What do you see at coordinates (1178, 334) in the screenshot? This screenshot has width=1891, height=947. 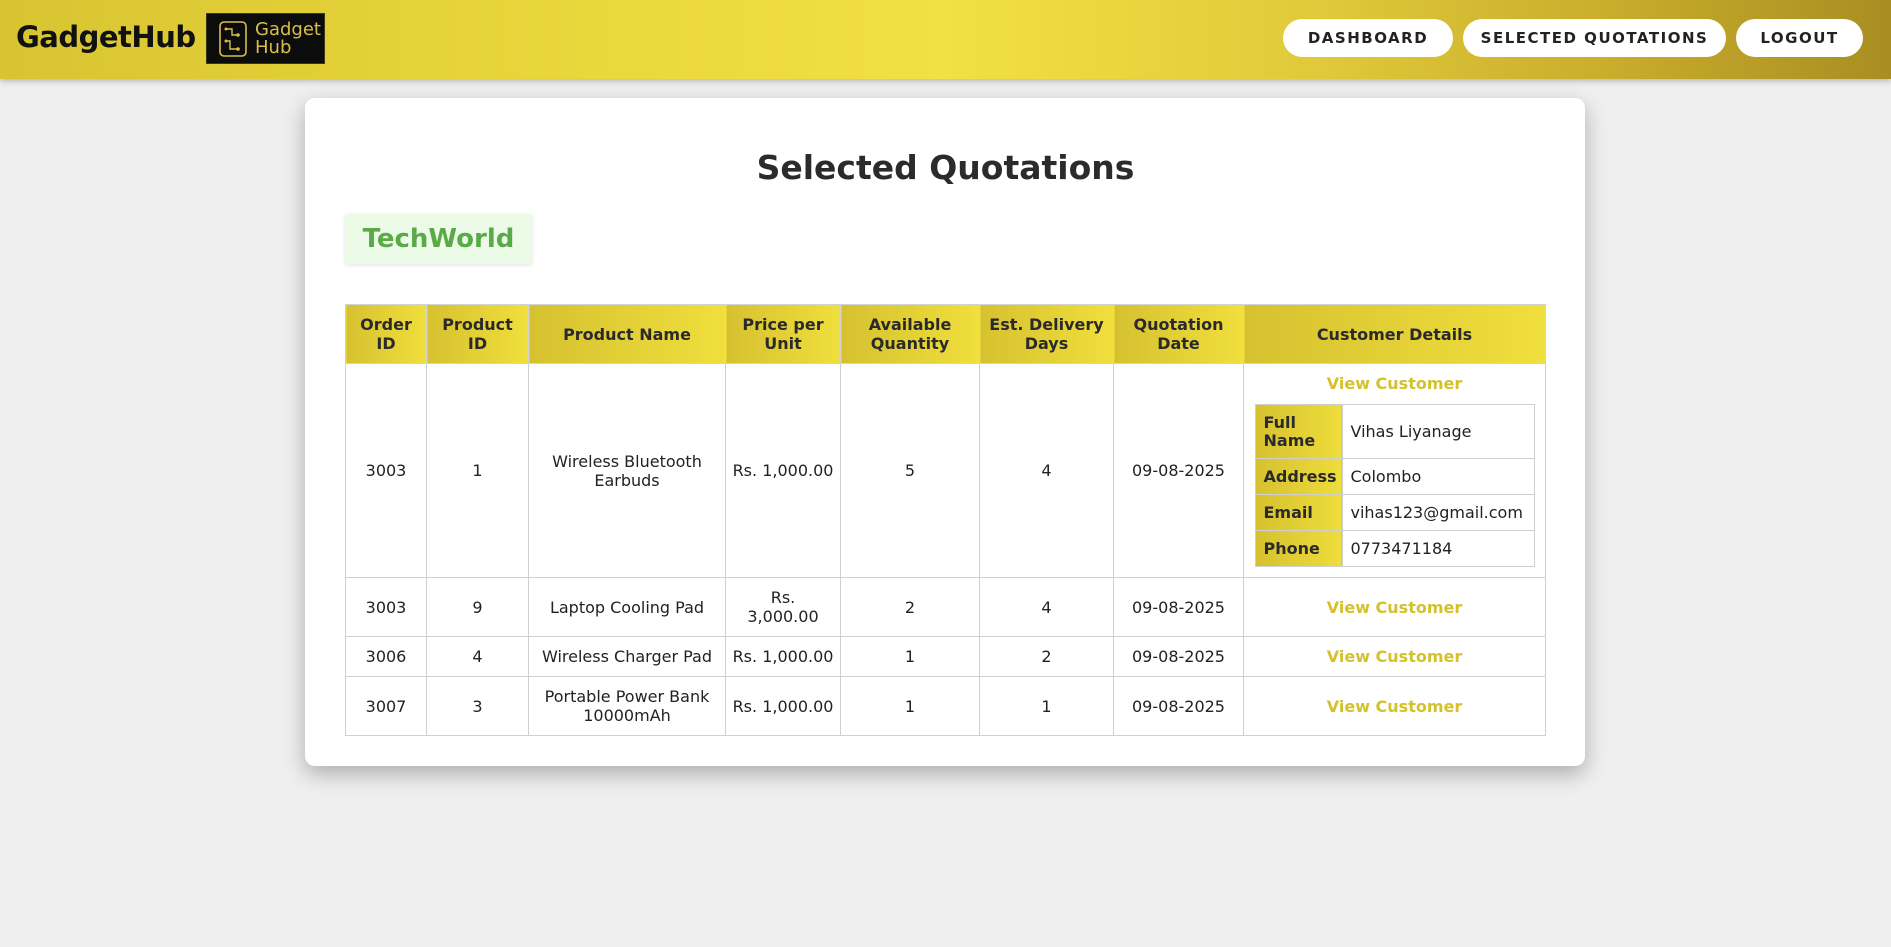 I see `col-header-quotation-date: Quotation Date` at bounding box center [1178, 334].